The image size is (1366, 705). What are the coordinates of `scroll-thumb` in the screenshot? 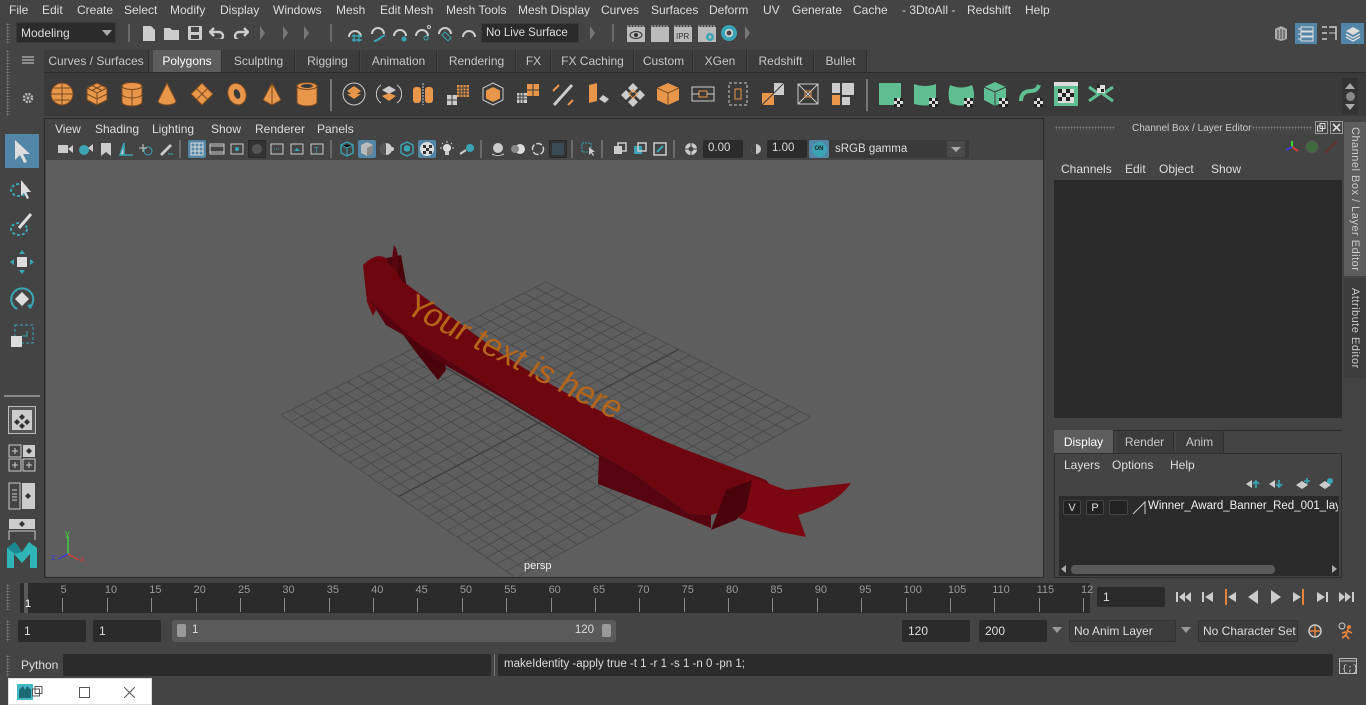 It's located at (1350, 96).